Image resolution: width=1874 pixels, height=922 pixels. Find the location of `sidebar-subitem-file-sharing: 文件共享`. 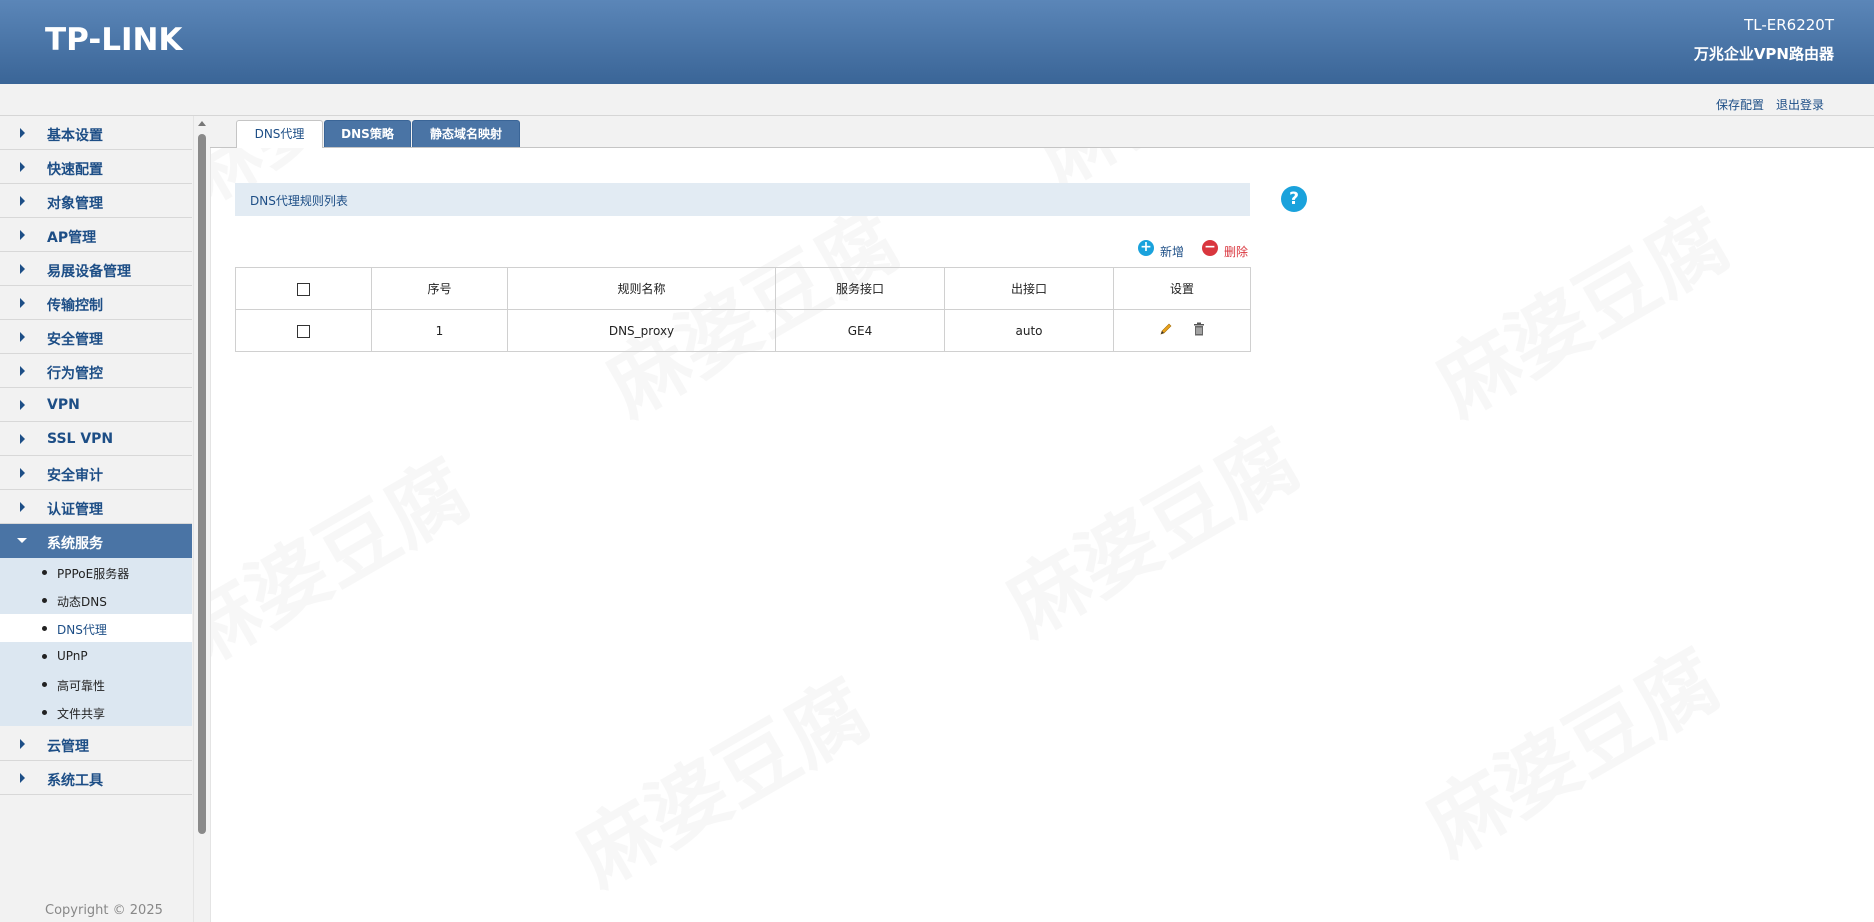

sidebar-subitem-file-sharing: 文件共享 is located at coordinates (96, 712).